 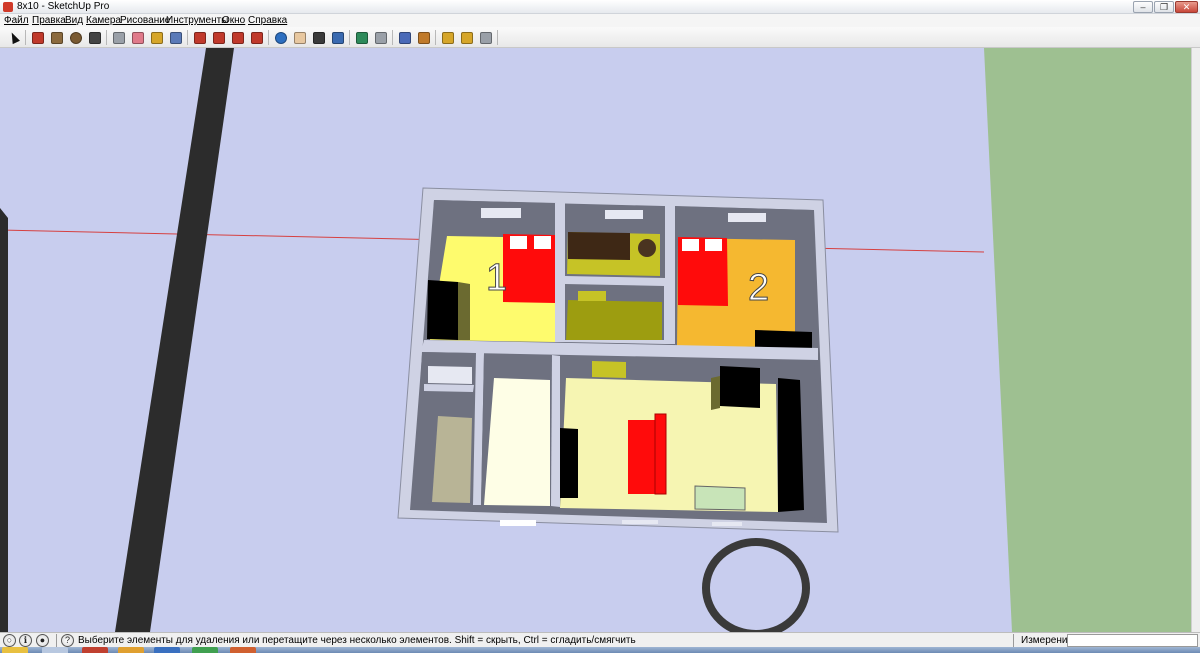 I want to click on camera-position-icon, so click(x=423, y=37).